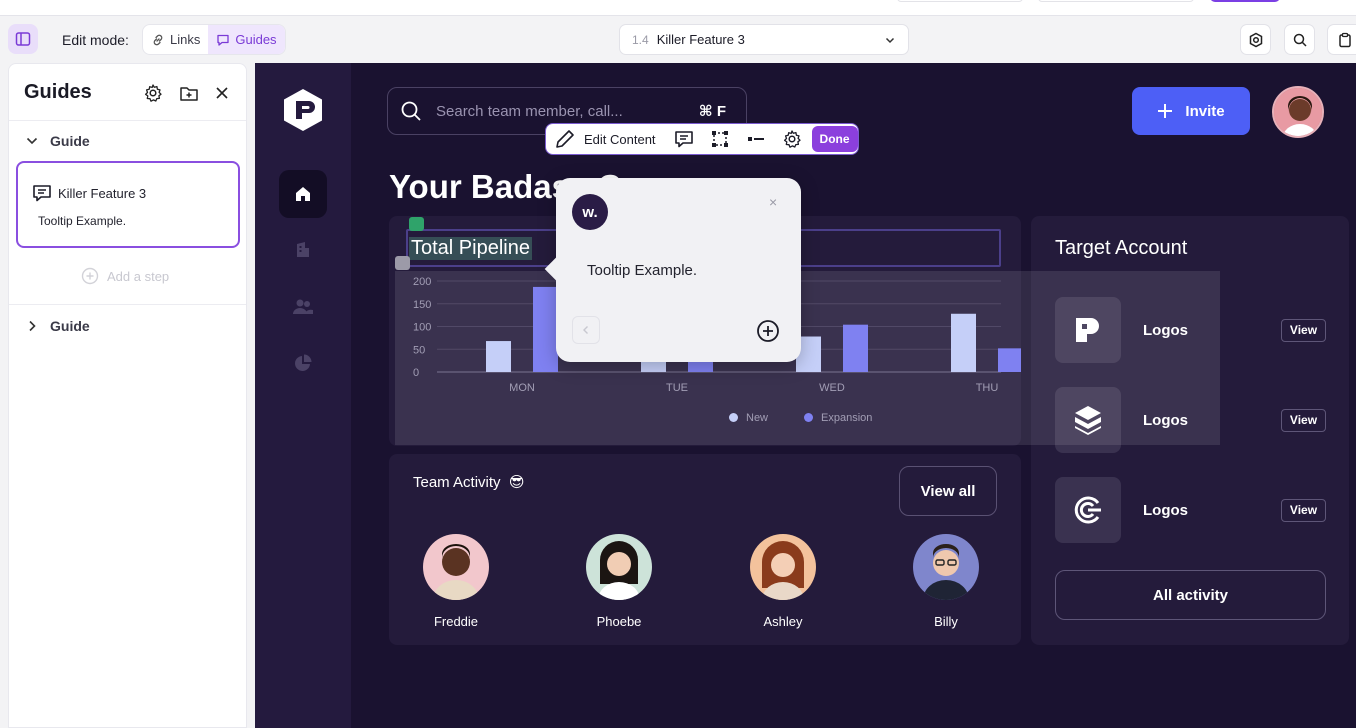  I want to click on team-member-name: Ashley, so click(783, 621).